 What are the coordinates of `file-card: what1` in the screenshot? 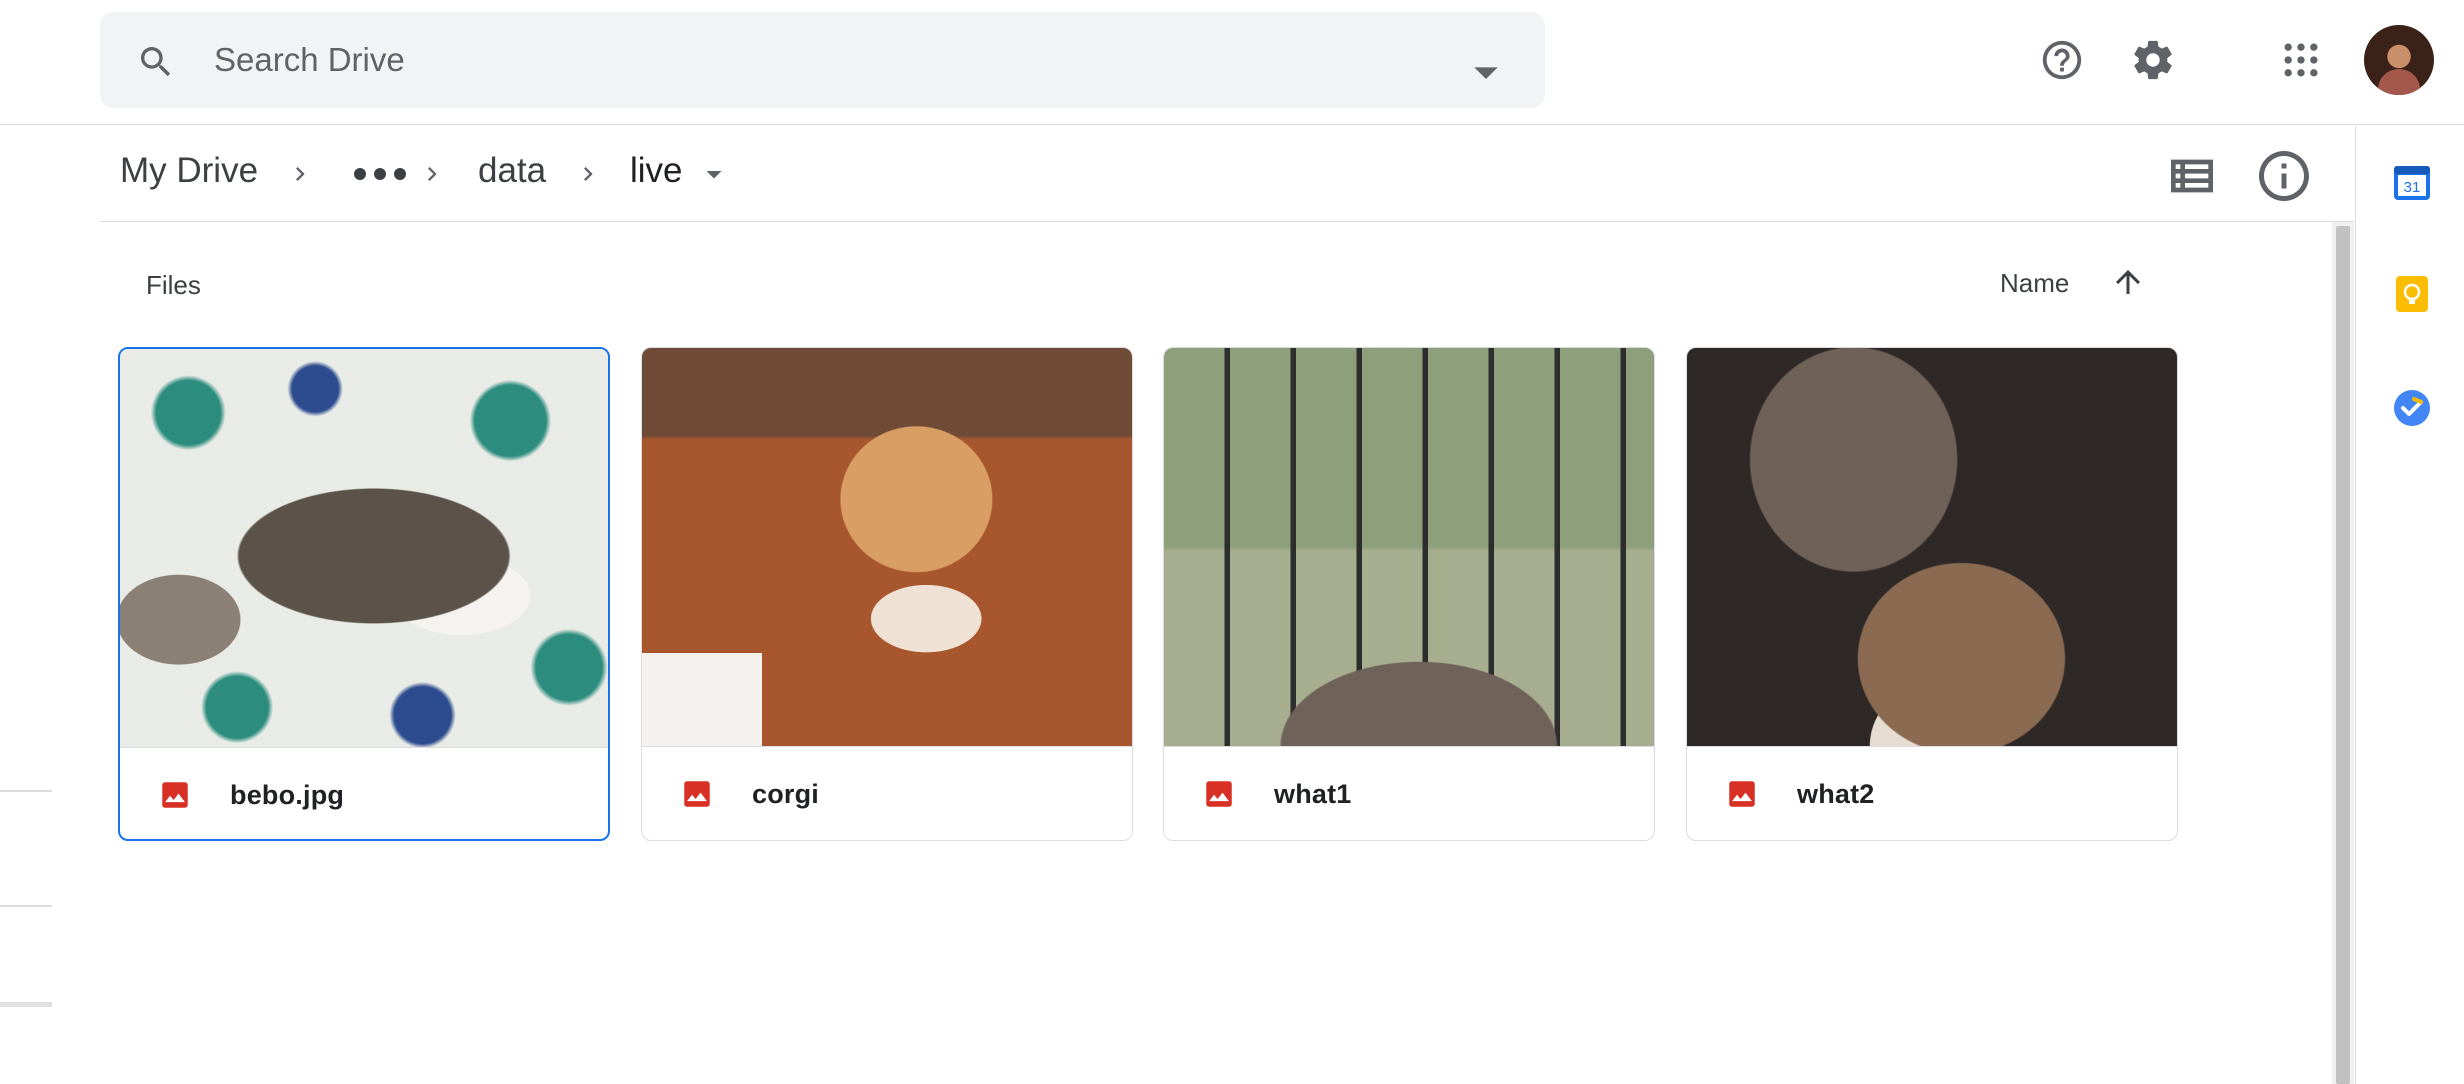 It's located at (1409, 594).